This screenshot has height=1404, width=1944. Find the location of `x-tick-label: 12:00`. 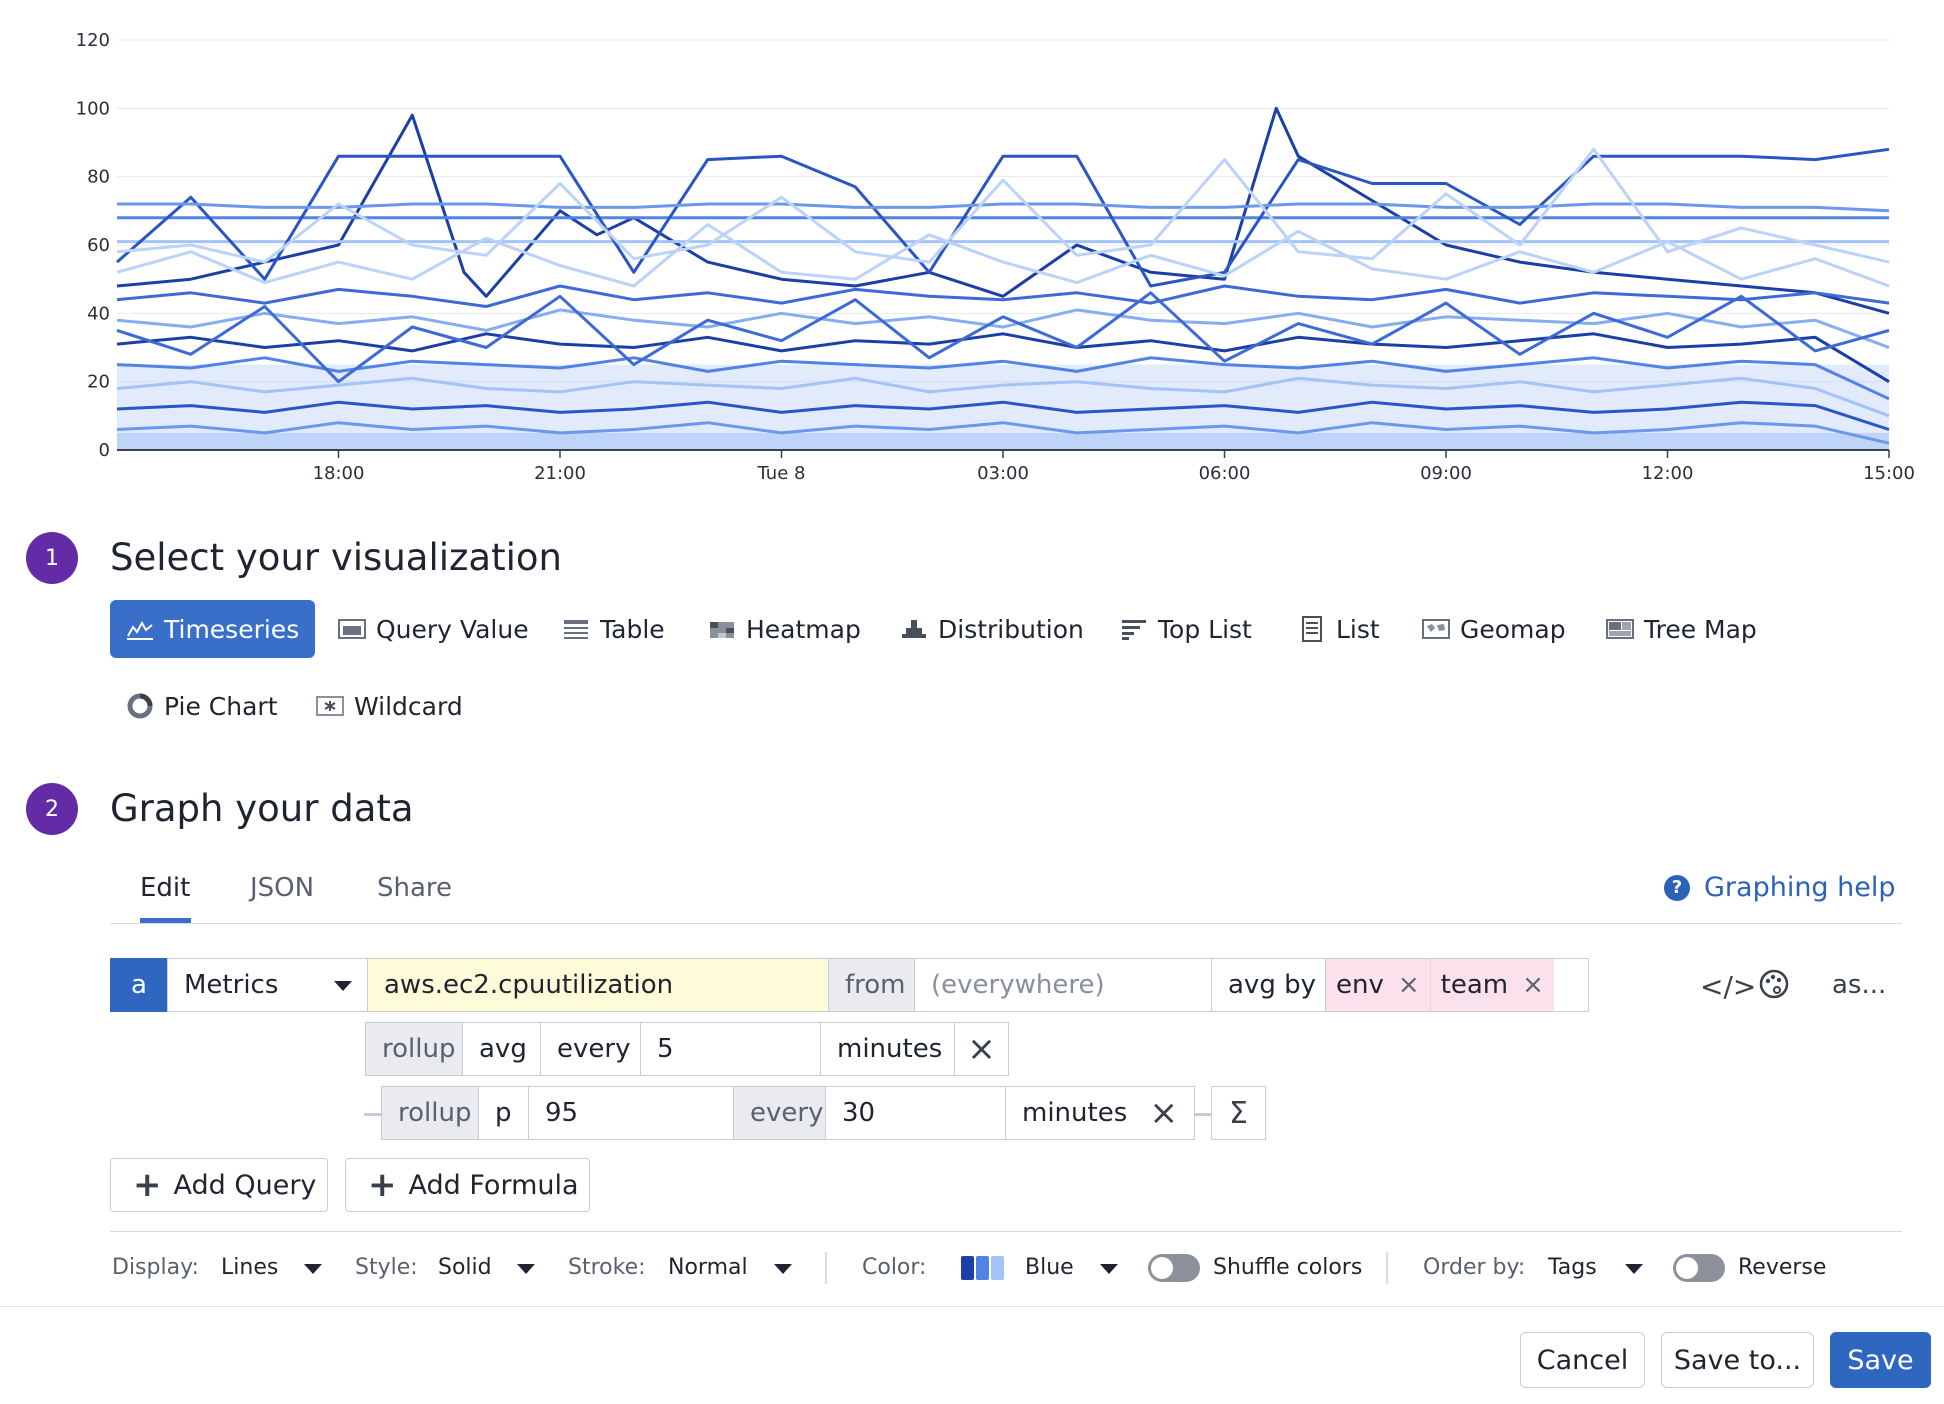

x-tick-label: 12:00 is located at coordinates (1668, 473).